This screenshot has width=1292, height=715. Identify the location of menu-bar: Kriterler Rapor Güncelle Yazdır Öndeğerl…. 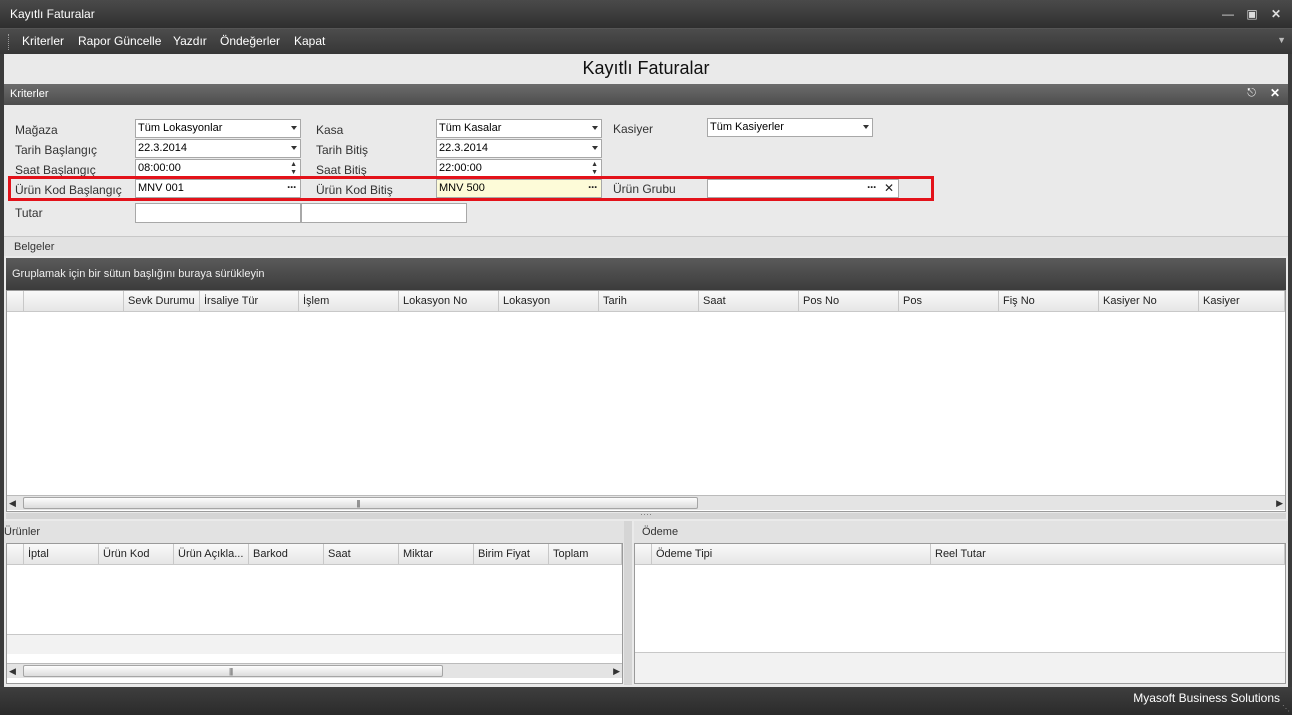
(646, 41).